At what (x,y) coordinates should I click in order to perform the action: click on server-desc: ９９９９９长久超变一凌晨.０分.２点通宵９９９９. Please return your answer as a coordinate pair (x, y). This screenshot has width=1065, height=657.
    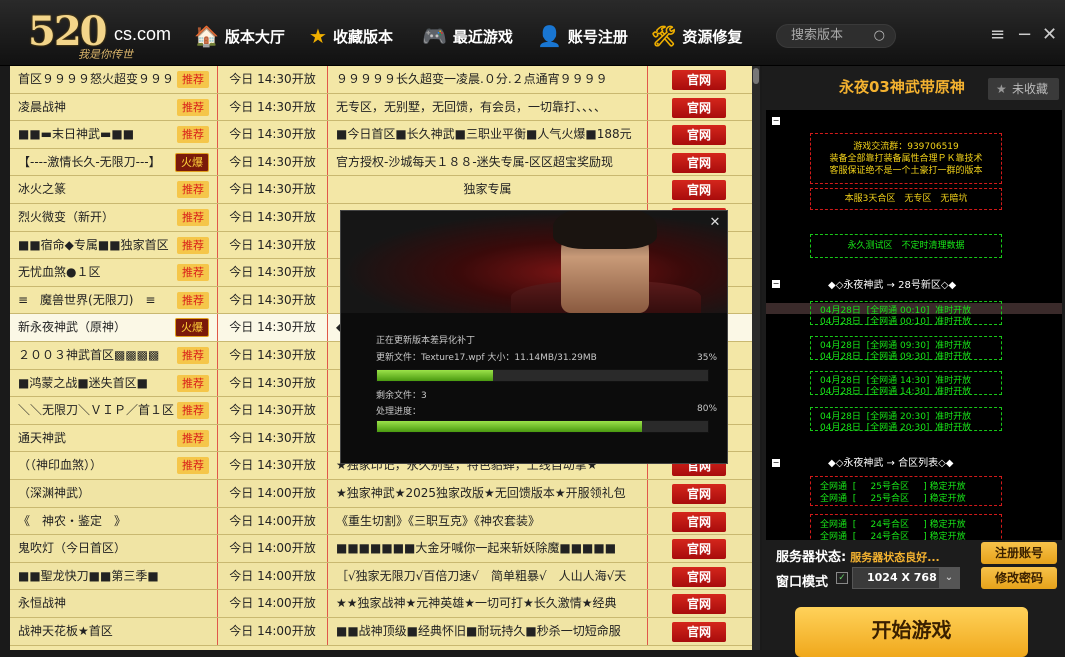
    Looking at the image, I should click on (488, 79).